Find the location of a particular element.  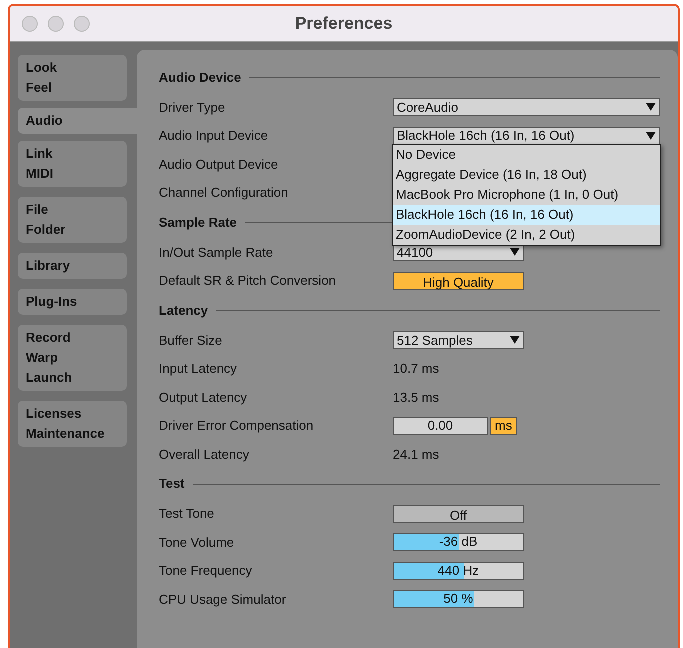

setting-label: Tone Volume is located at coordinates (197, 543).